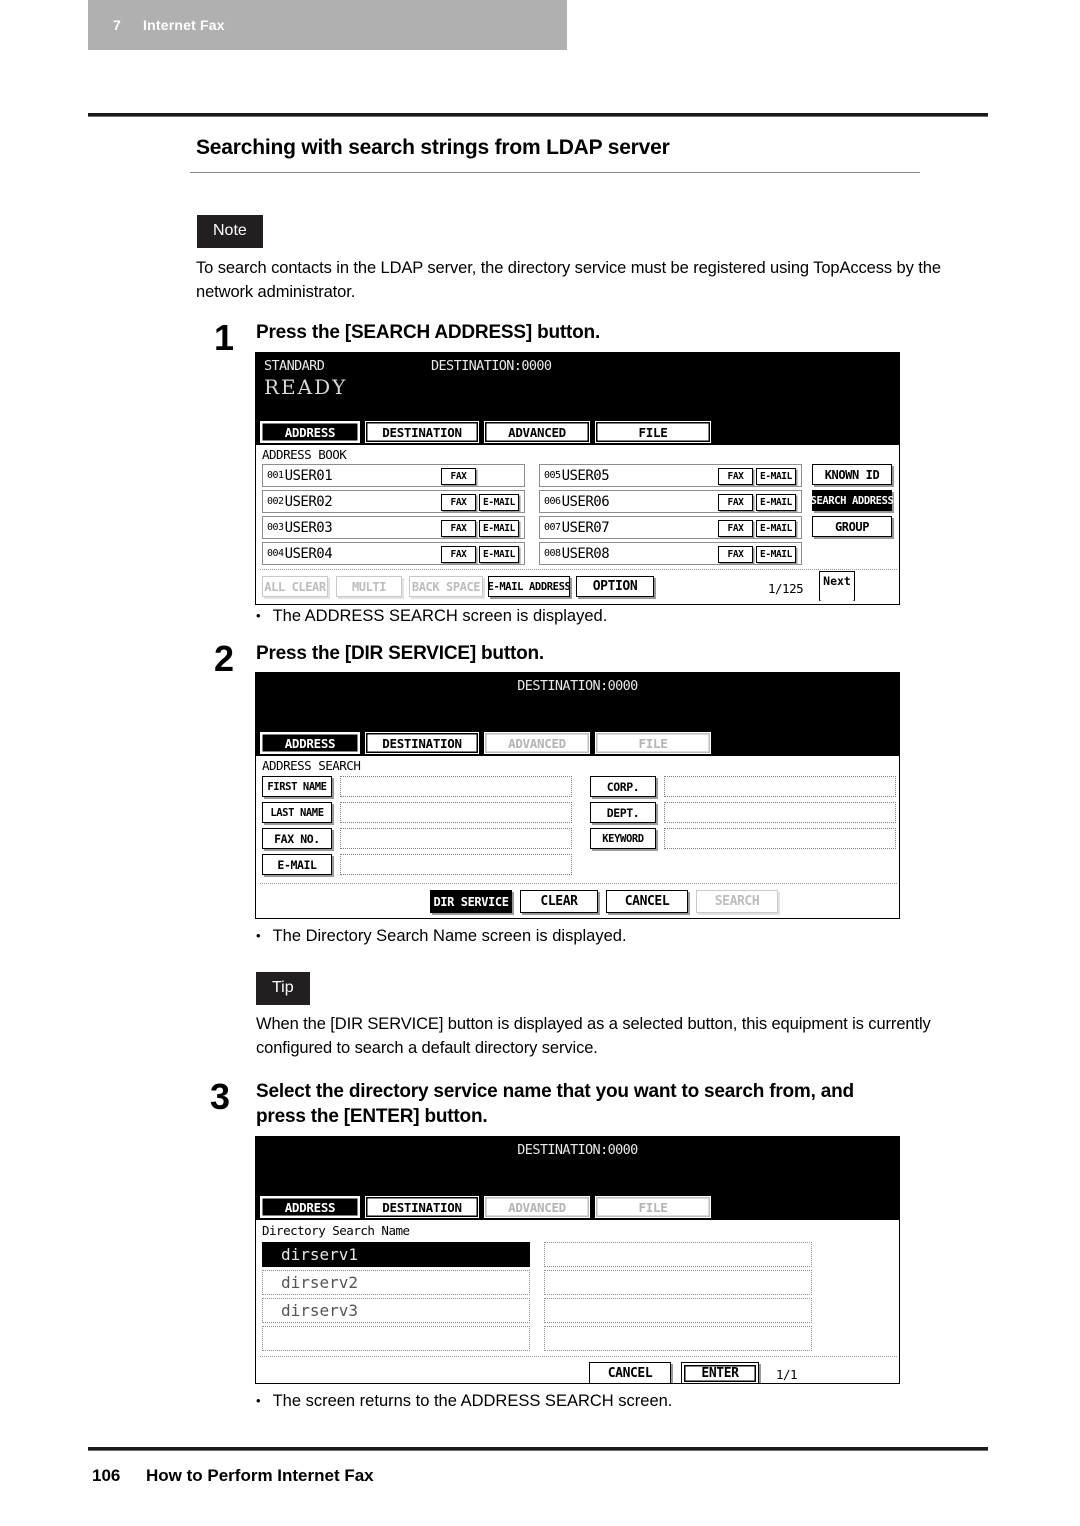  I want to click on first-name-label-button: FIRST NAME, so click(297, 786).